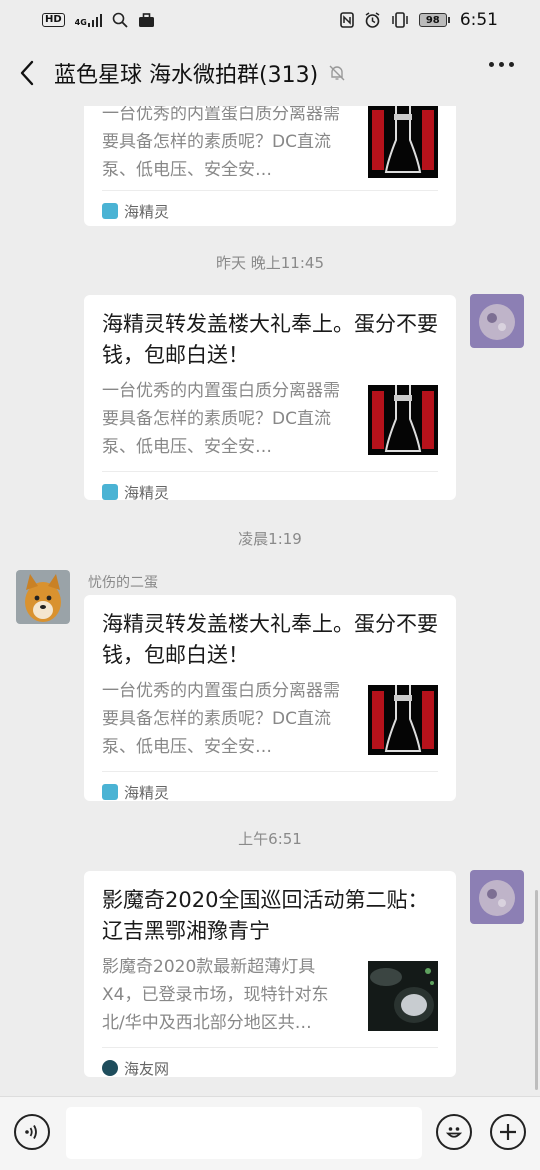 The image size is (540, 1170). I want to click on search-icon, so click(120, 20).